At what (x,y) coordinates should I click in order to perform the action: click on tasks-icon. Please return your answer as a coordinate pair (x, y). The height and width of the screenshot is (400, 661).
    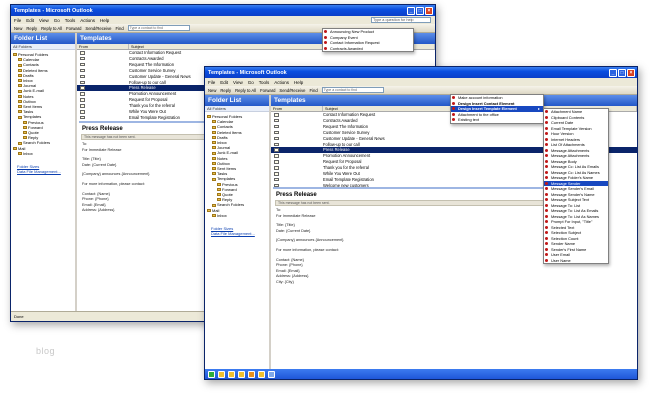
    Looking at the image, I should click on (251, 374).